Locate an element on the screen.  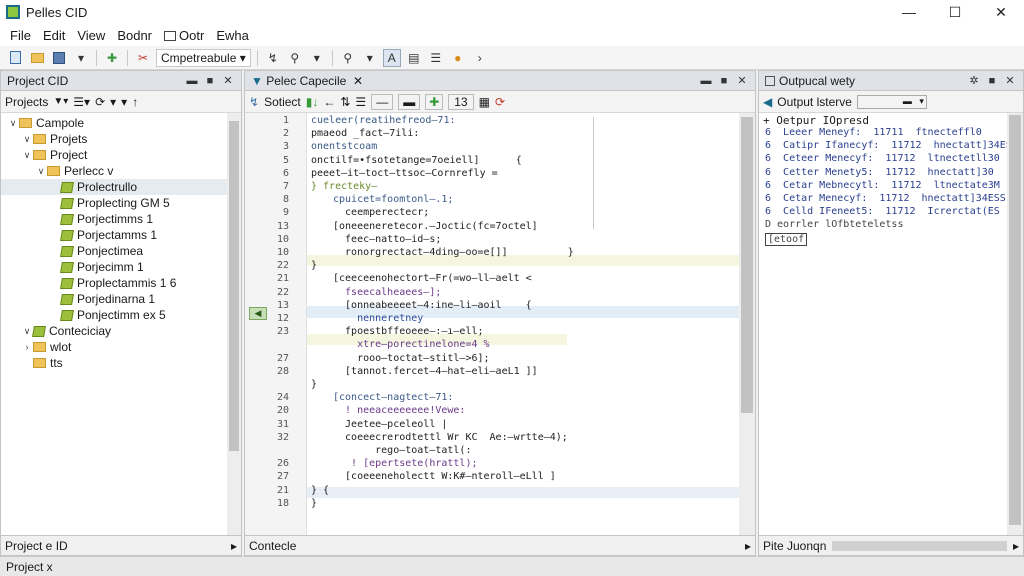
sort-icon: ↯ is located at coordinates (254, 102).